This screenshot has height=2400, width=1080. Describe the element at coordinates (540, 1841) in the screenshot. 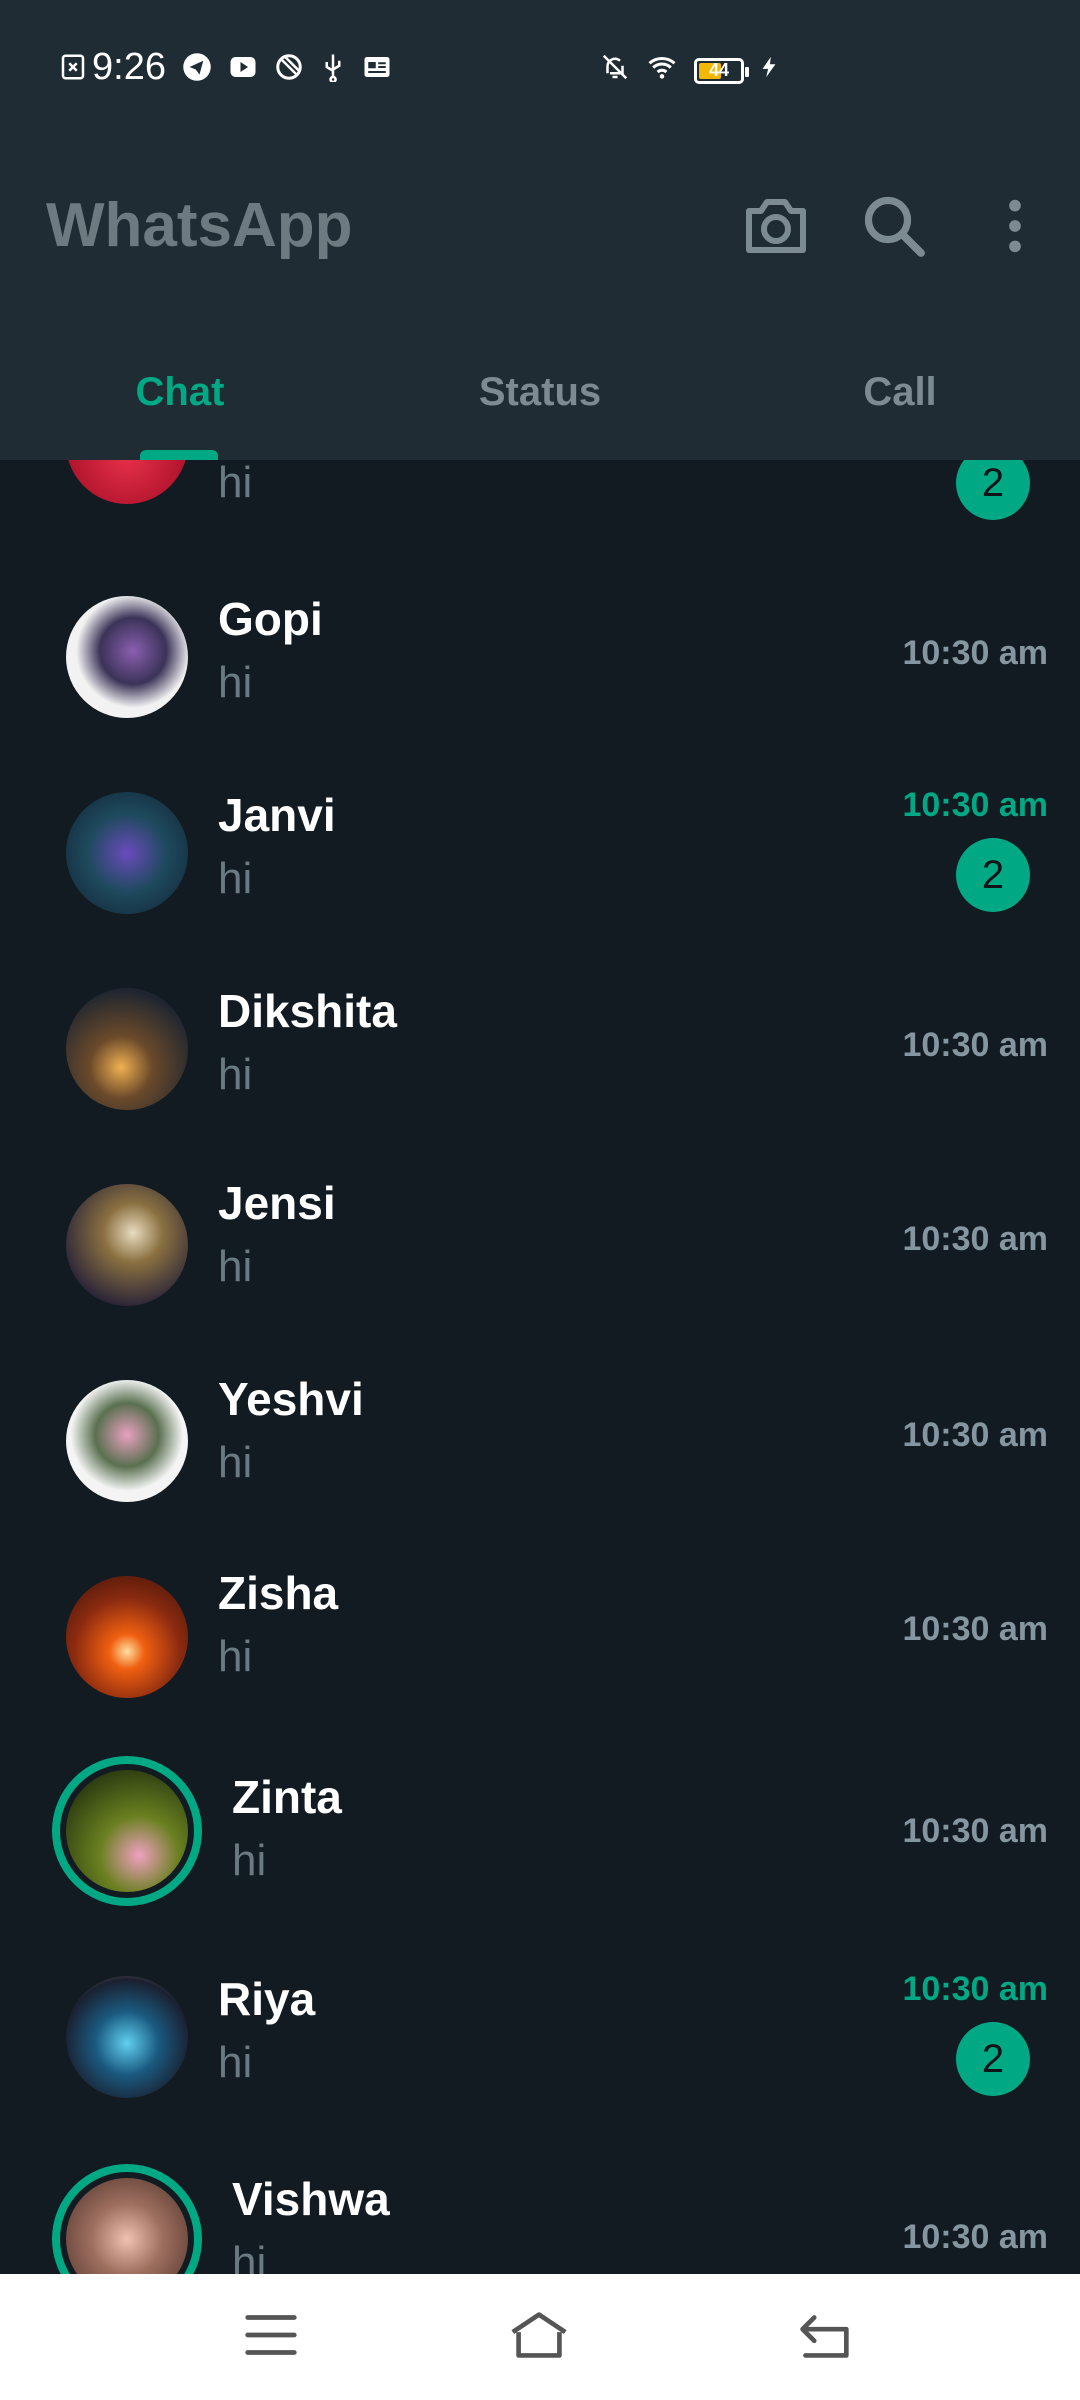

I see `chat-row: Zinta hi 10:30 am` at that location.